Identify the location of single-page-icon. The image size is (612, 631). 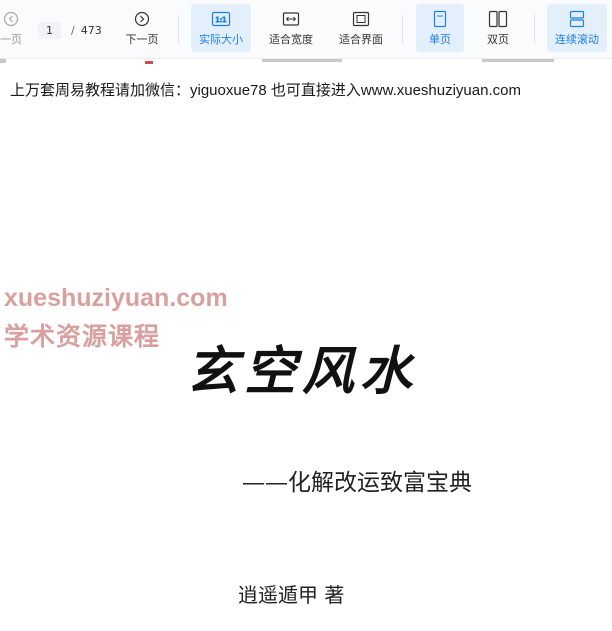
(440, 19).